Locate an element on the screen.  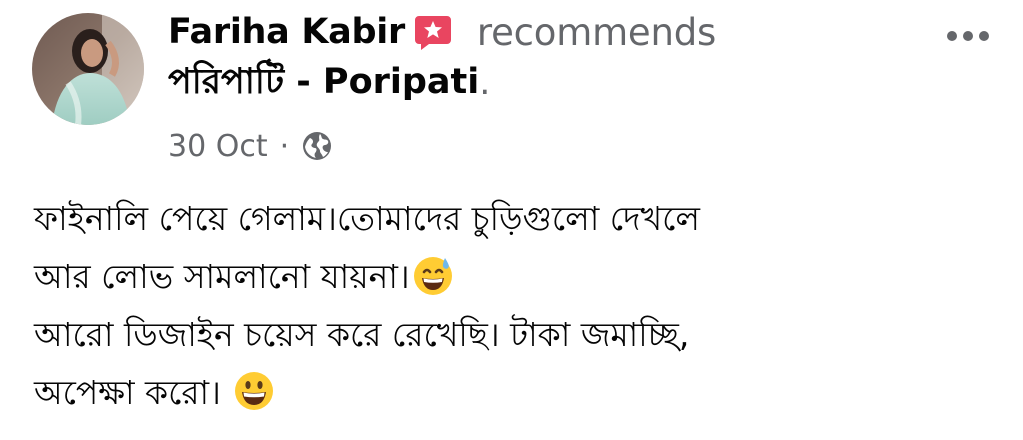
avatar-image is located at coordinates (88, 69).